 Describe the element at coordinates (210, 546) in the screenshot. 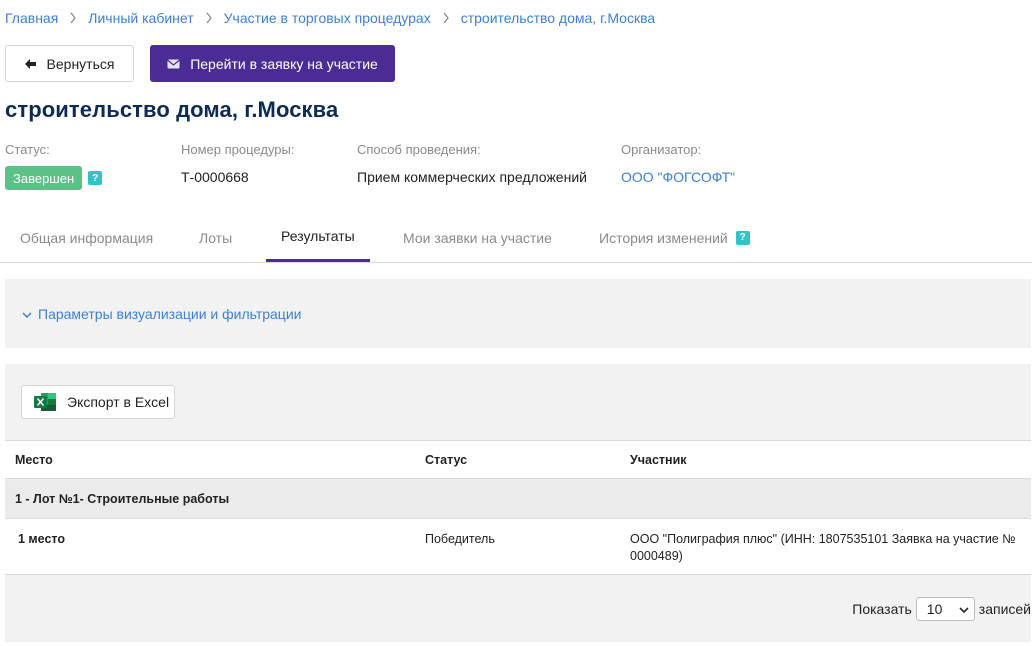

I see `place-cell: 1 место` at that location.